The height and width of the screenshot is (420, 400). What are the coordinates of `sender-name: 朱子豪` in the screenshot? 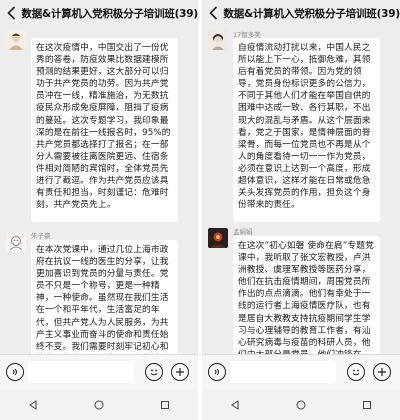 It's located at (41, 236).